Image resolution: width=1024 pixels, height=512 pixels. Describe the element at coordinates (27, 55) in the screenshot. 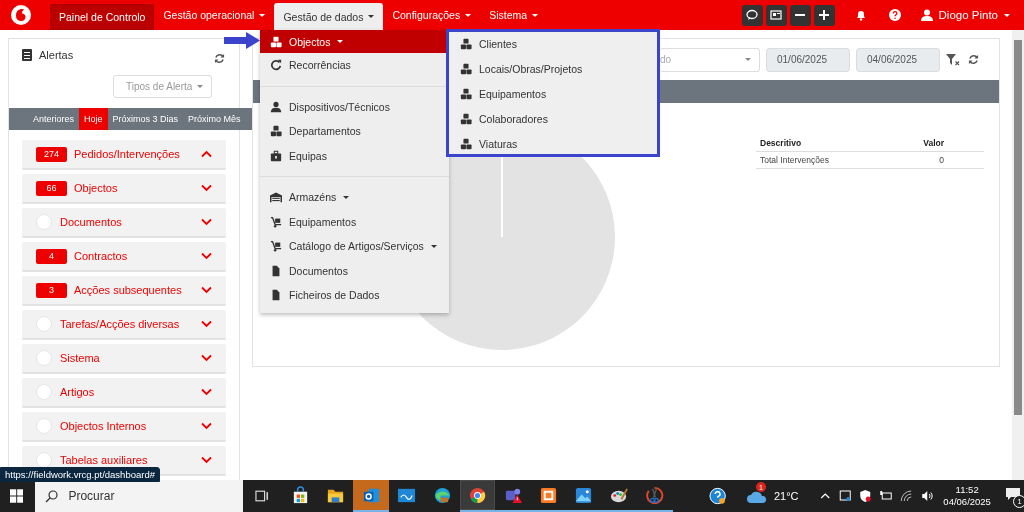

I see `list-icon` at that location.